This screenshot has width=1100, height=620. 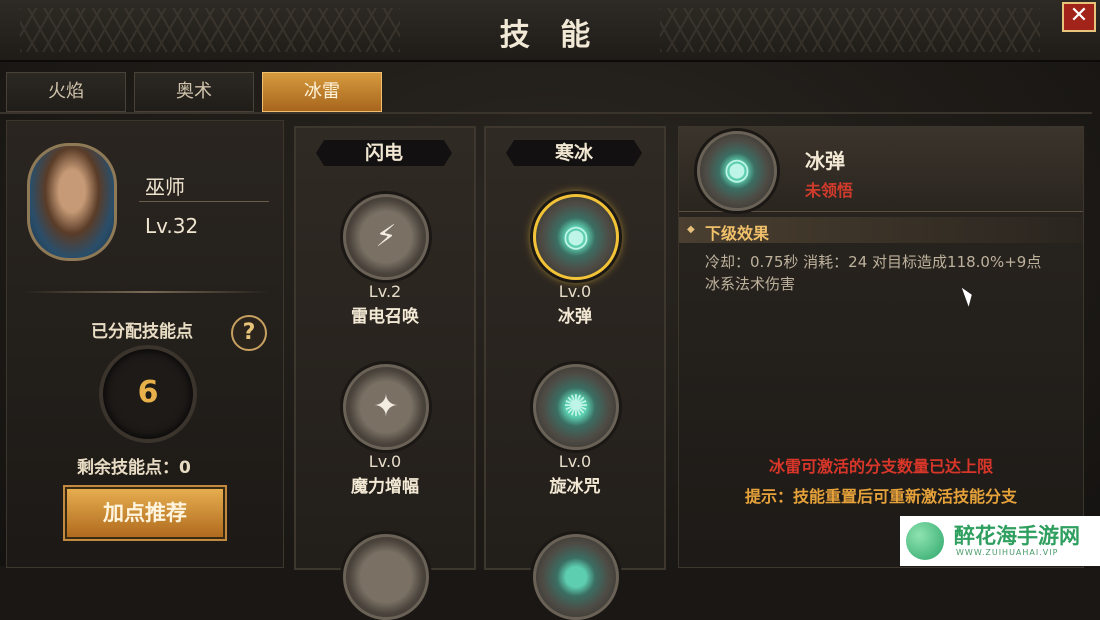 What do you see at coordinates (146, 292) in the screenshot?
I see `panel-divider` at bounding box center [146, 292].